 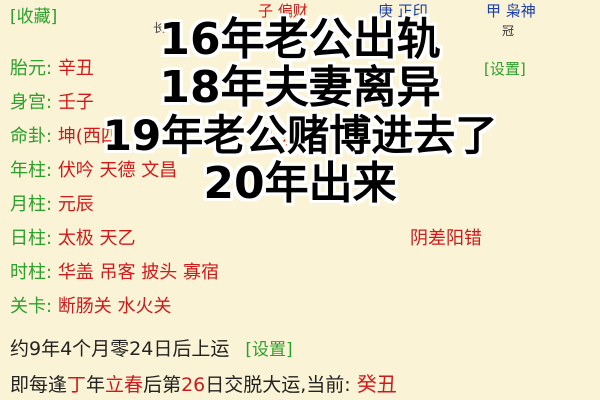 I want to click on row-label: 日柱:, so click(x=31, y=238).